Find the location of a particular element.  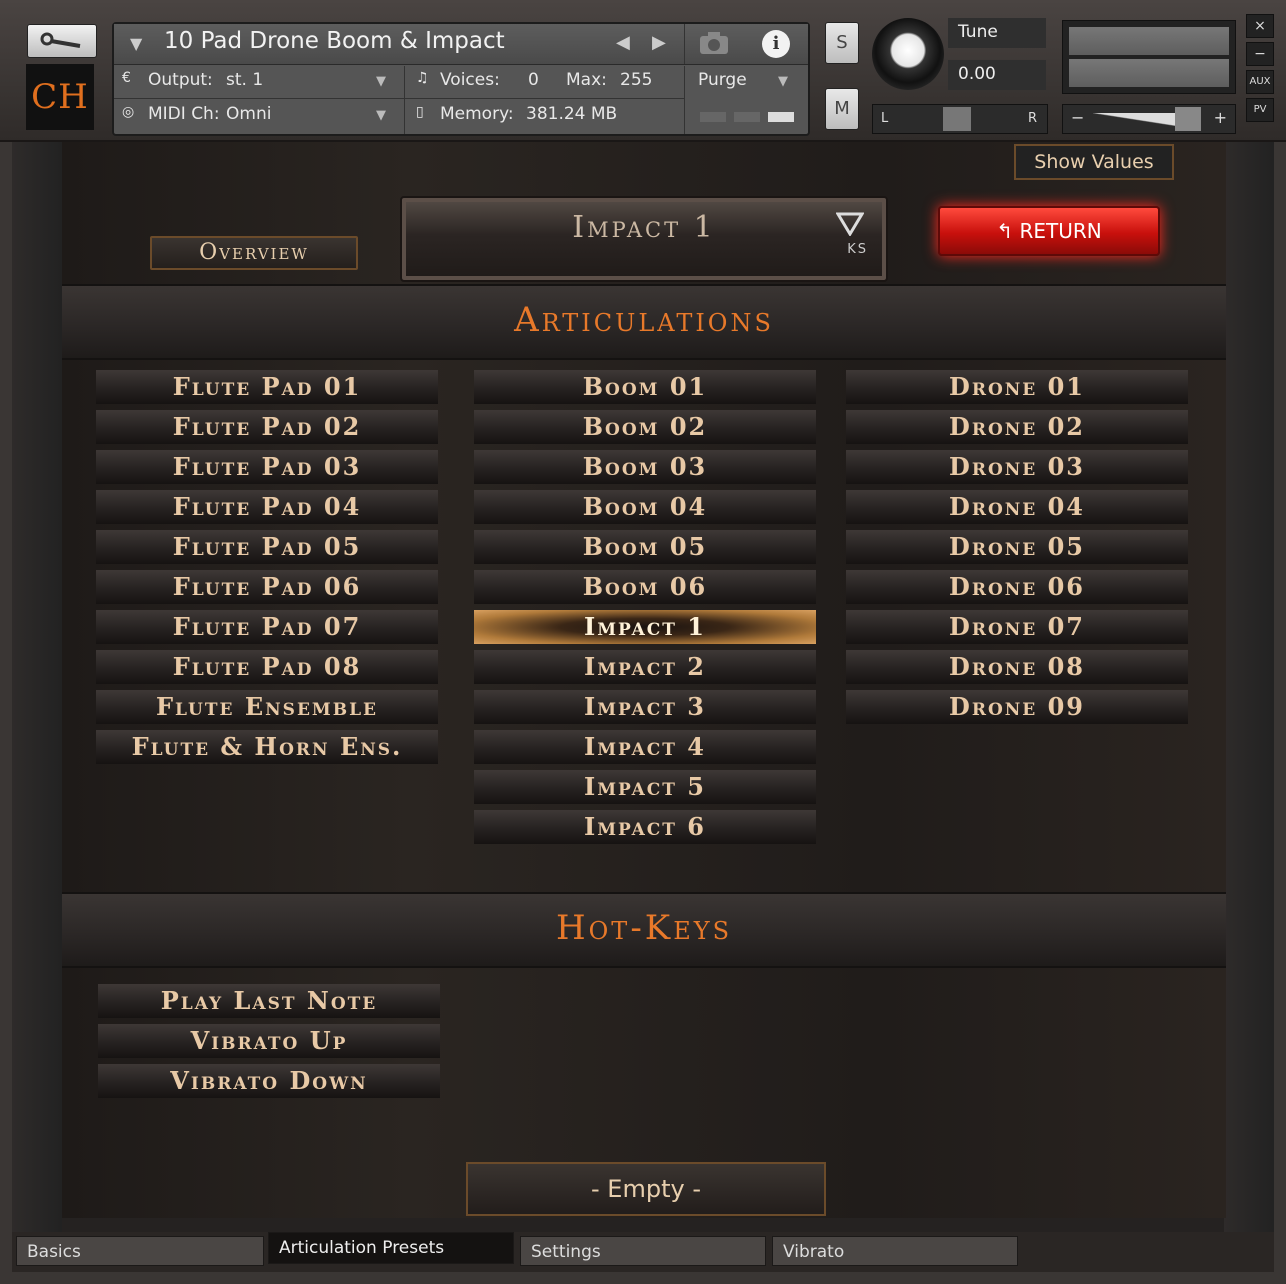

pan-left-label: L is located at coordinates (885, 118).